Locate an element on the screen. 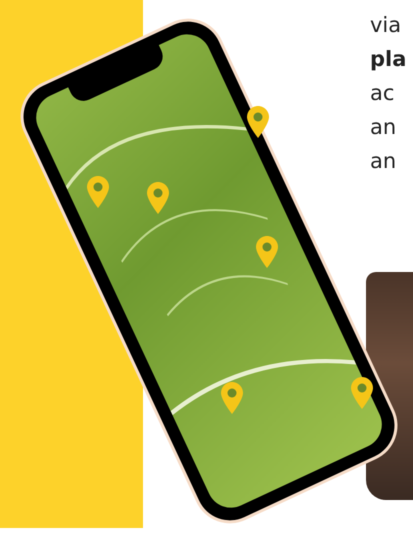 The image size is (413, 542). text-line: via is located at coordinates (386, 25).